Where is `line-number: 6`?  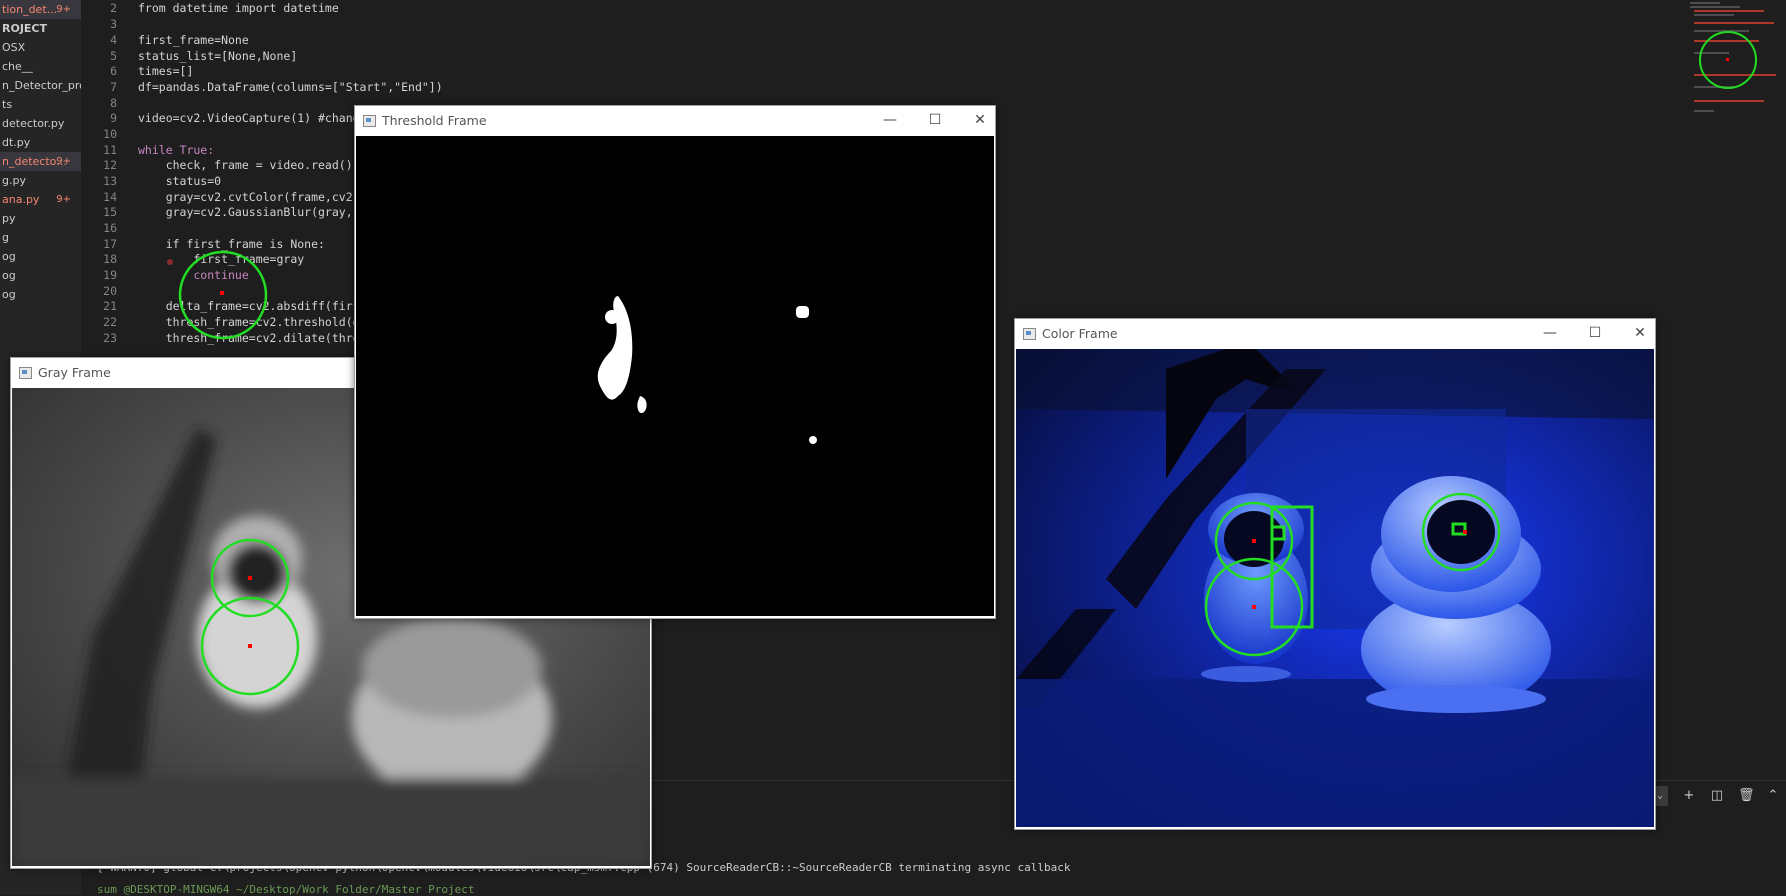
line-number: 6 is located at coordinates (113, 71).